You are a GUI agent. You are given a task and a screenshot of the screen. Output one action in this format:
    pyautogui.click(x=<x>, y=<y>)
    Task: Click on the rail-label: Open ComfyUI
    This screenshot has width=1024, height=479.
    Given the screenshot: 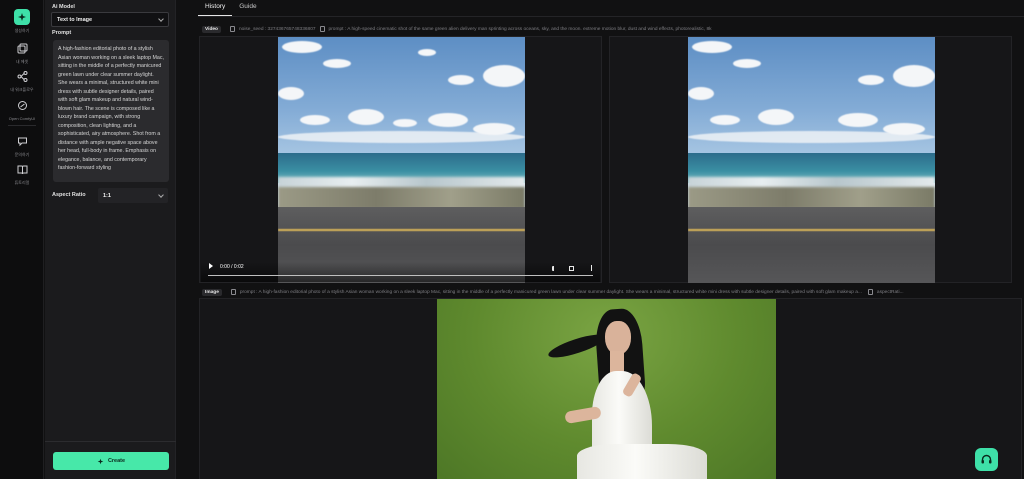 What is the action you would take?
    pyautogui.click(x=22, y=118)
    